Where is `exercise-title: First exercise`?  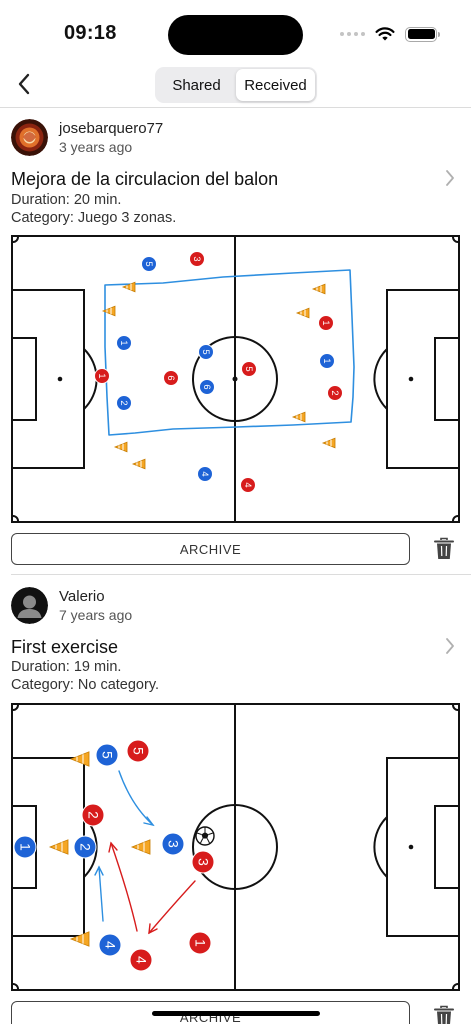 exercise-title: First exercise is located at coordinates (64, 647).